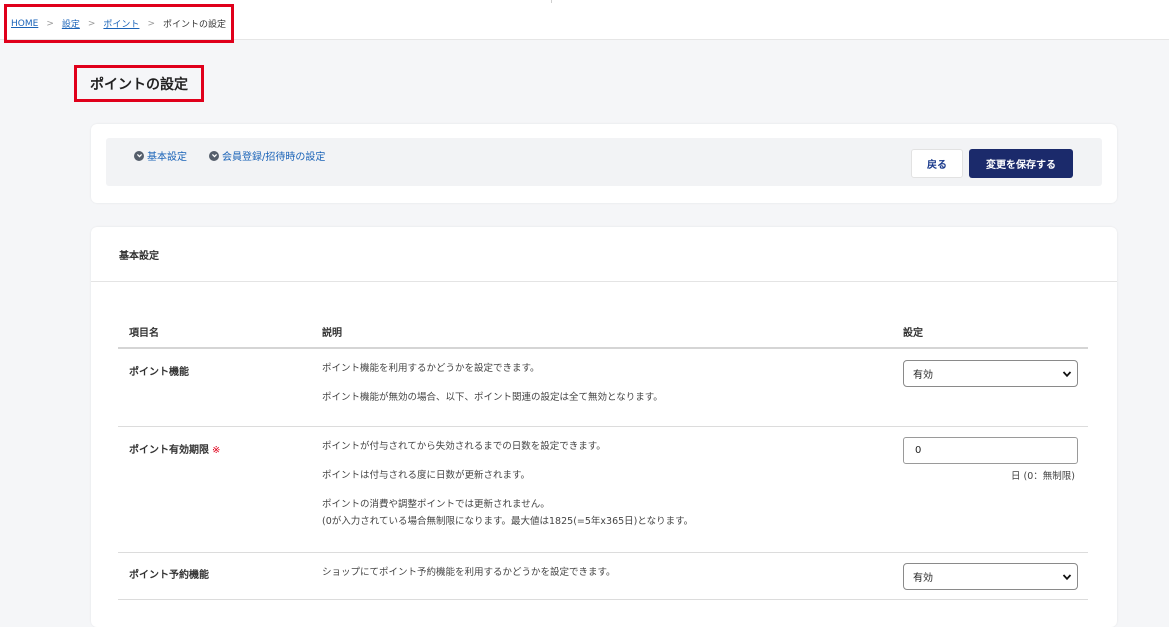 The image size is (1169, 627). I want to click on nav-link-label: 基本設定, so click(167, 157).